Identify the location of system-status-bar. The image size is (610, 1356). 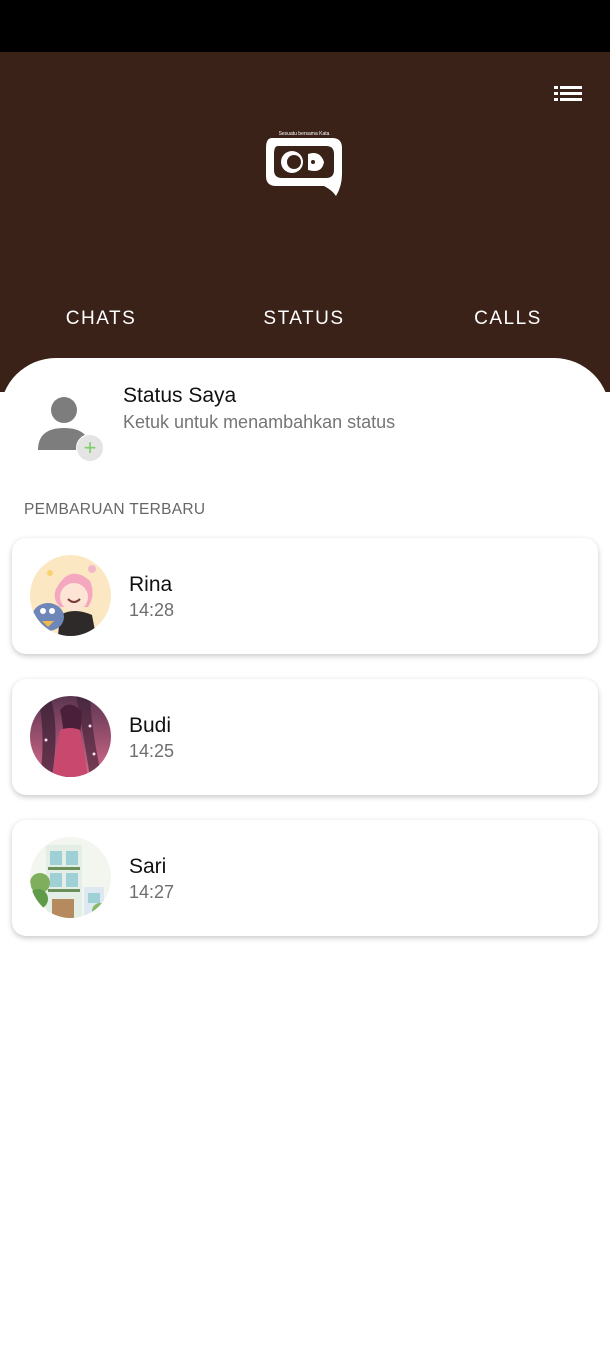
(305, 26).